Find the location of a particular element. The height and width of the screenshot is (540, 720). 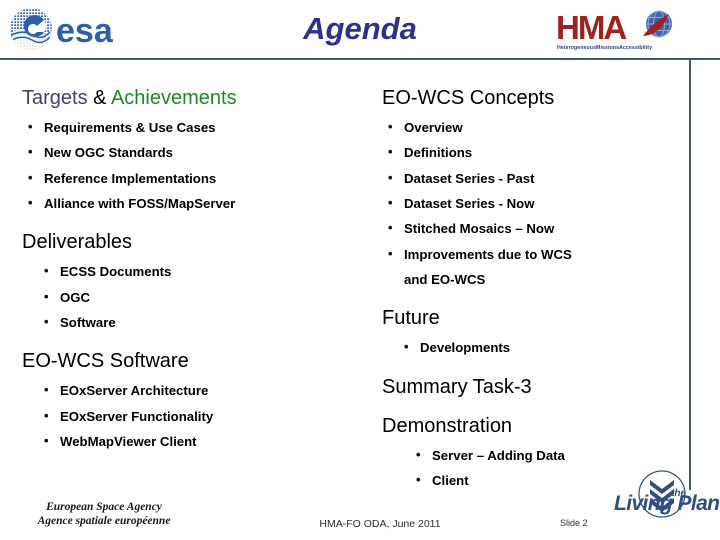

list-item: Requirements & Use Cases is located at coordinates (192, 127).